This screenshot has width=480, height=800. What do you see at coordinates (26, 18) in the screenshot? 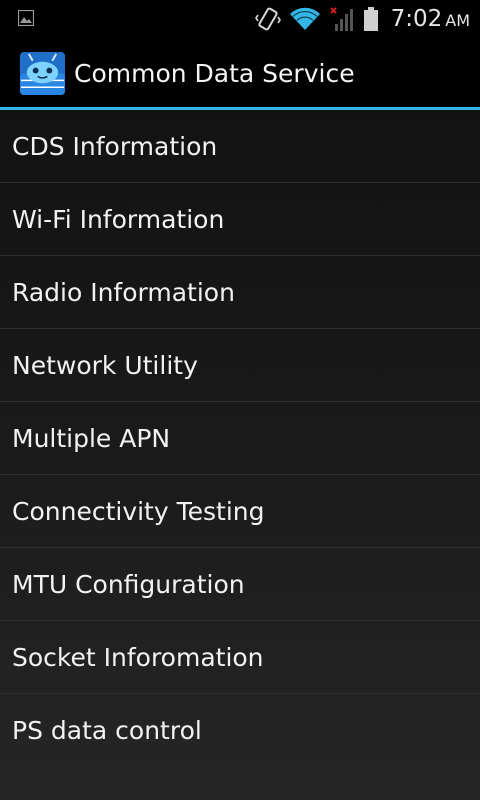
I see `image-notification-icon` at bounding box center [26, 18].